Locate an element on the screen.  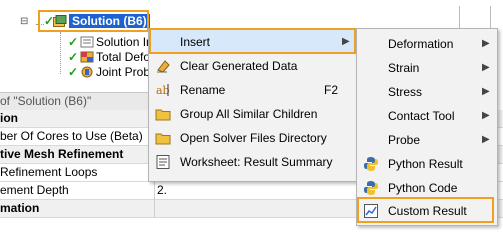
menu-item-shortcut: F2 is located at coordinates (331, 90).